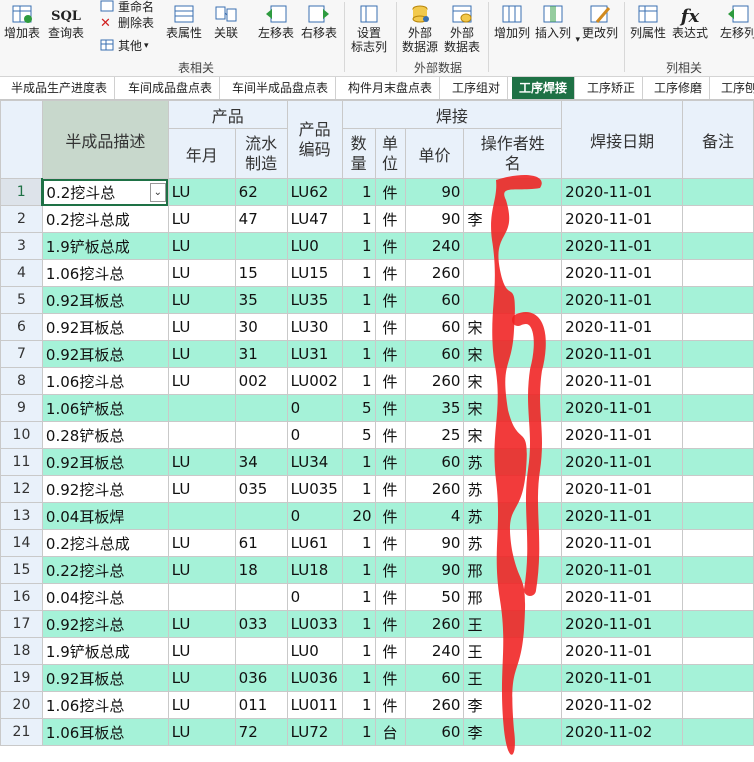  I want to click on row-number: 14, so click(21, 543).